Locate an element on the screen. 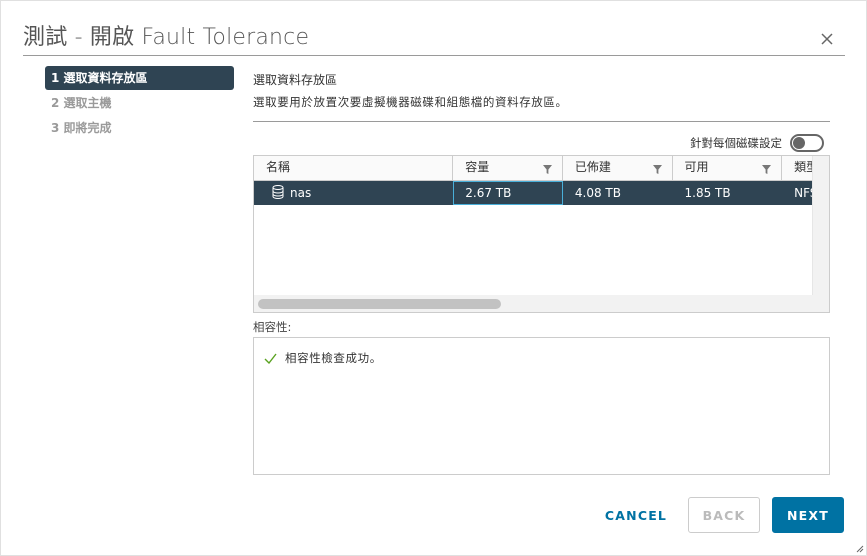  datastore-icon is located at coordinates (278, 192).